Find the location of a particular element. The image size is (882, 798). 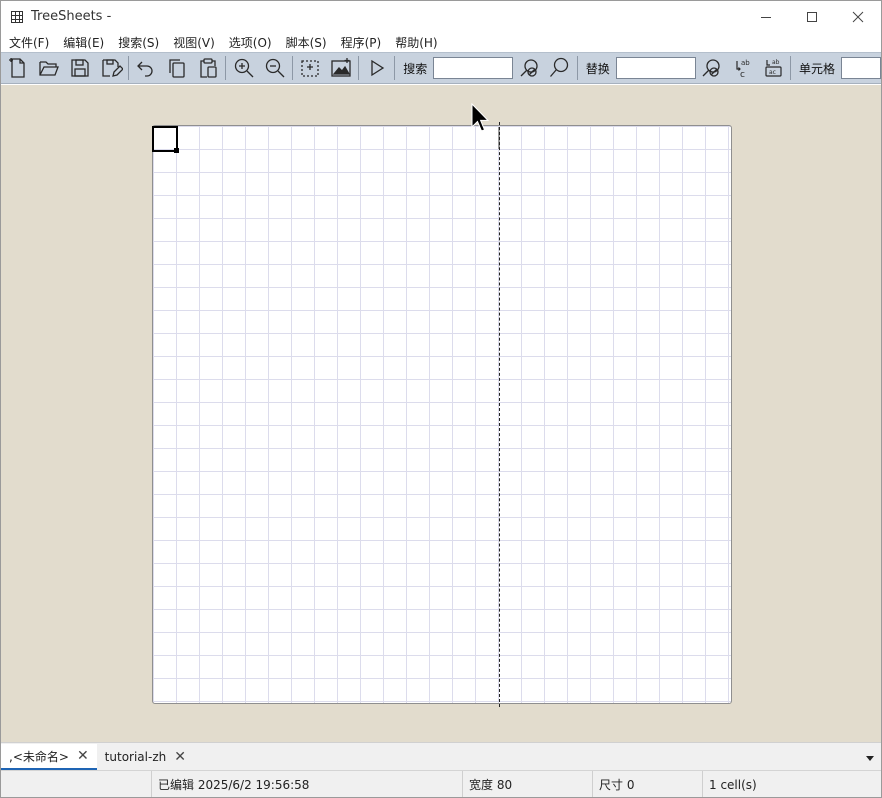

clear-replace-icon is located at coordinates (711, 68).